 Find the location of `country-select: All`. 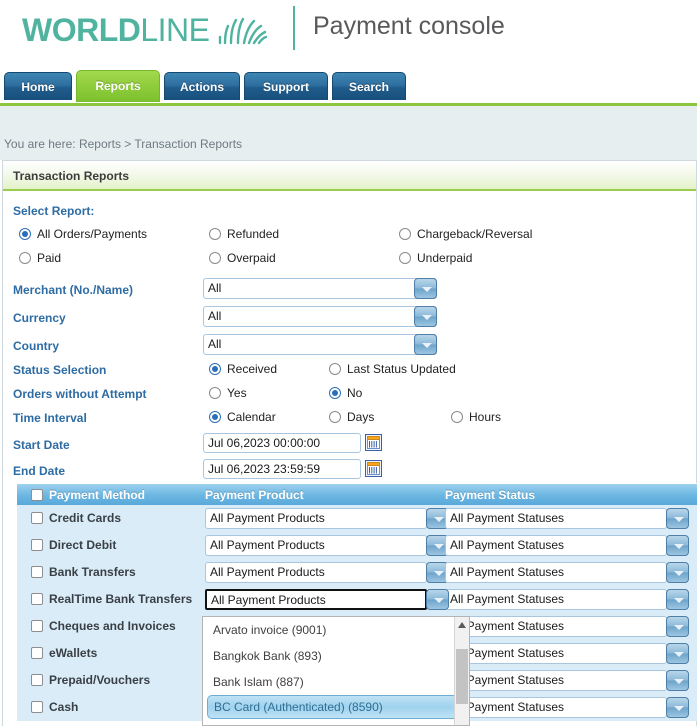

country-select: All is located at coordinates (320, 344).